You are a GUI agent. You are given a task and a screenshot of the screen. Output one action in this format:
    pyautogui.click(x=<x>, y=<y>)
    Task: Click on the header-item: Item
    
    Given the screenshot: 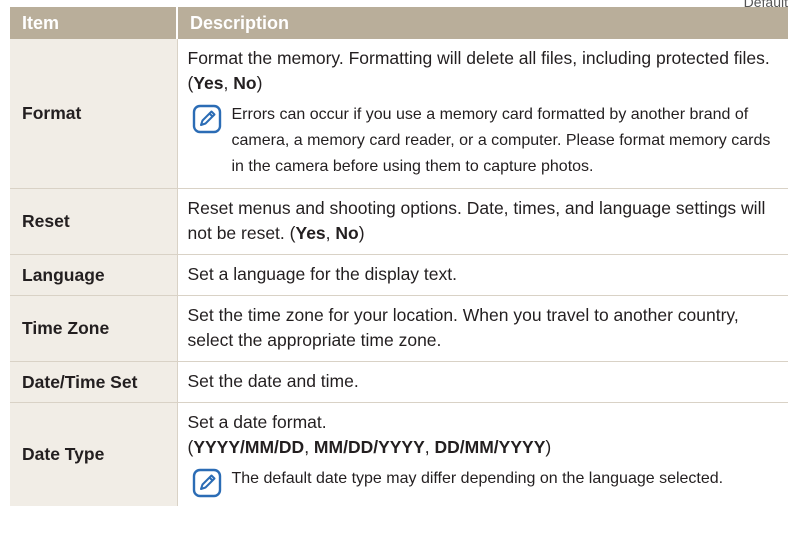 What is the action you would take?
    pyautogui.click(x=93, y=23)
    